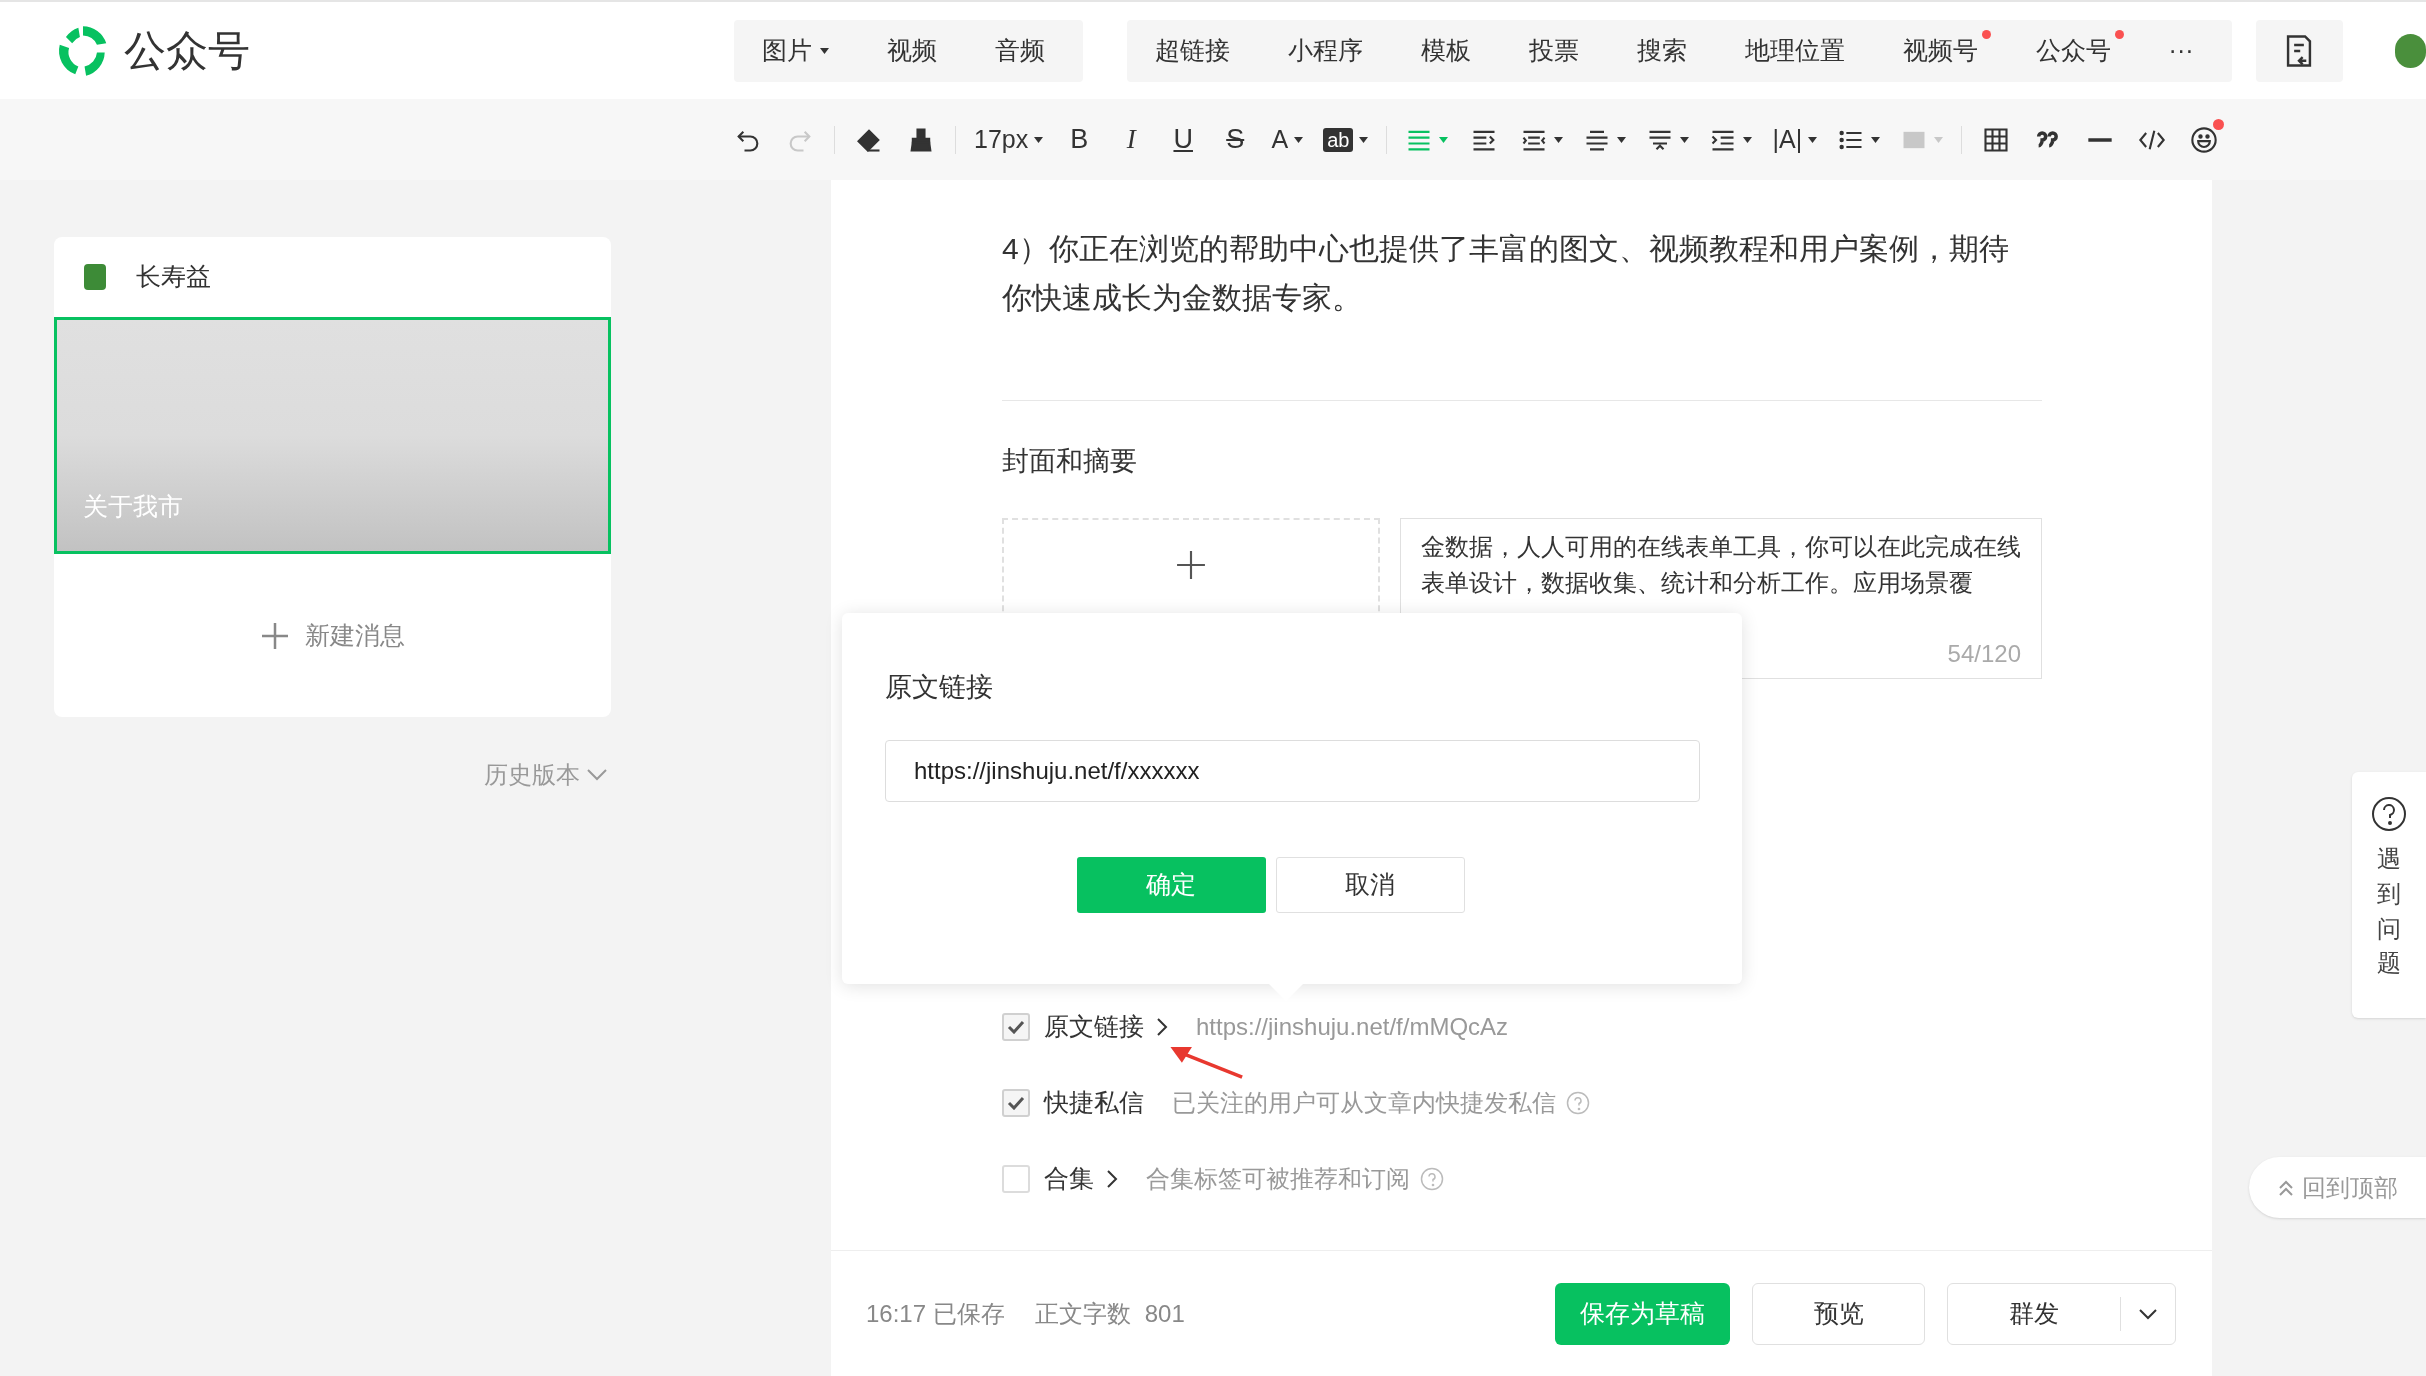 This screenshot has width=2426, height=1376. Describe the element at coordinates (1287, 139) in the screenshot. I see `toolbar-button: A` at that location.